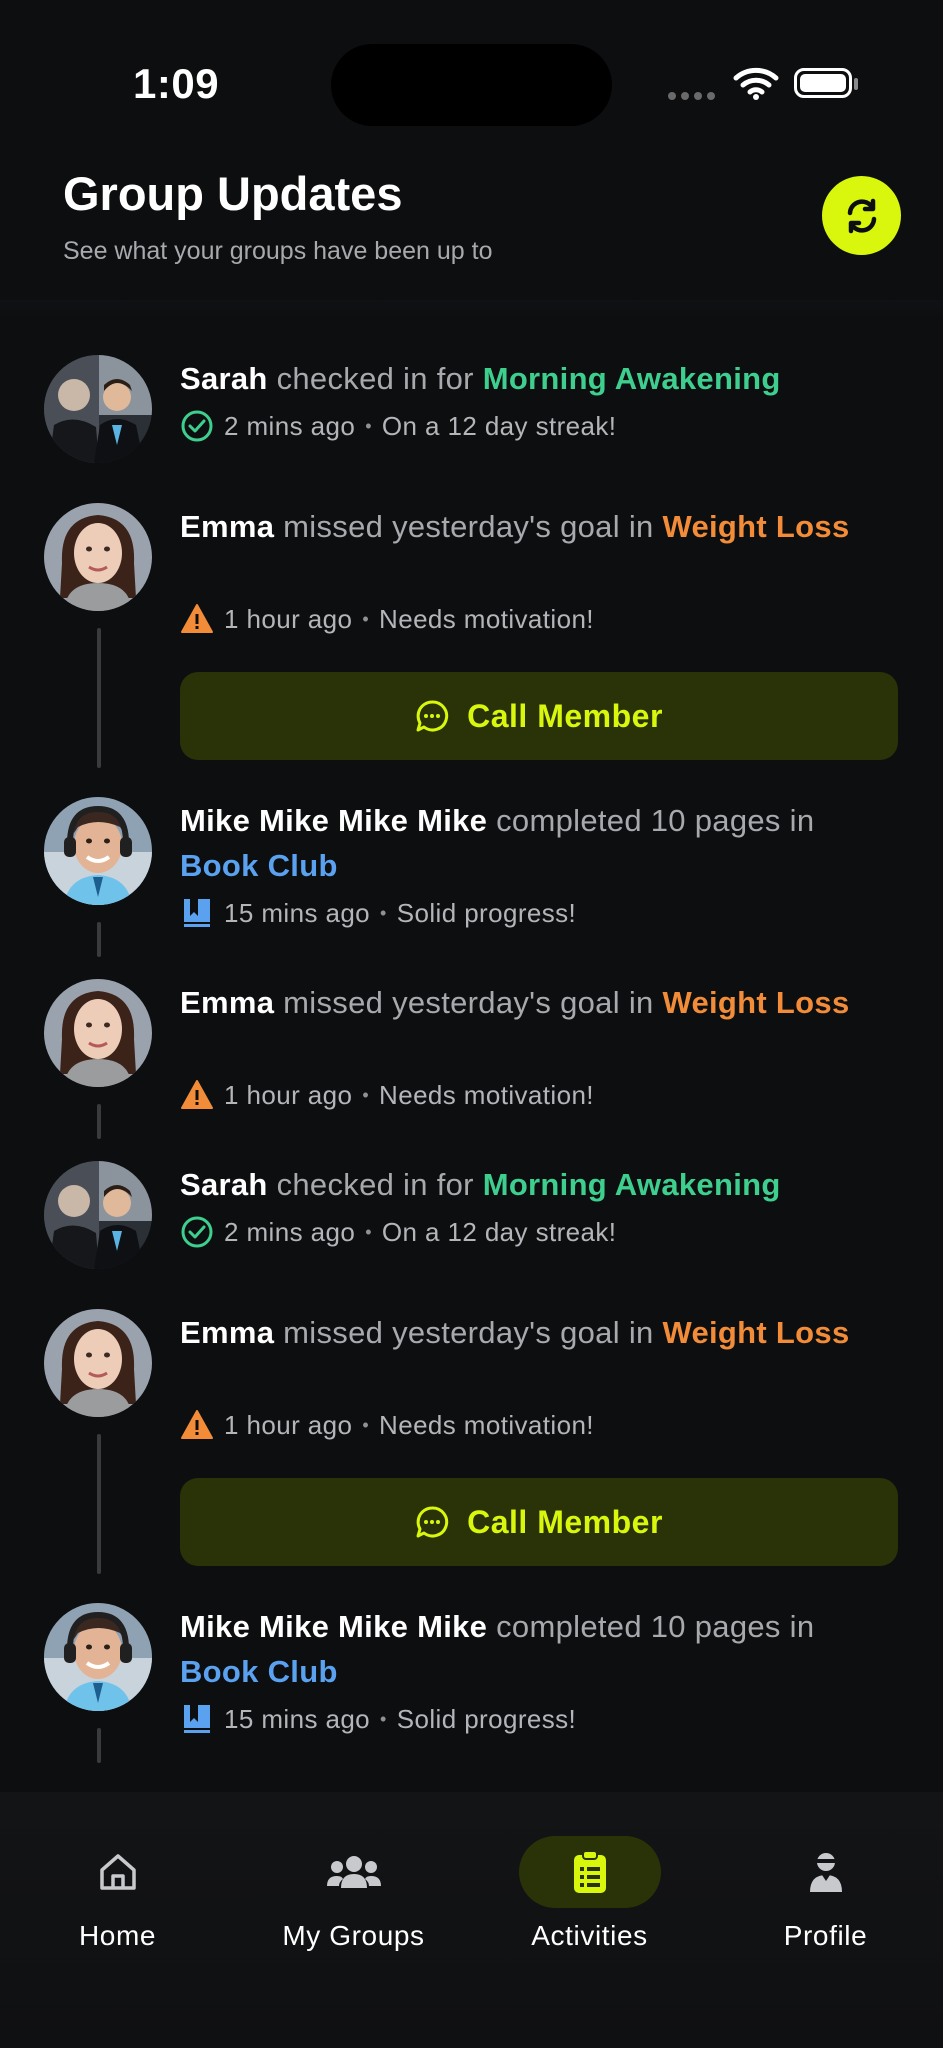 Image resolution: width=943 pixels, height=2048 pixels. Describe the element at coordinates (176, 83) in the screenshot. I see `status-time: 1:09` at that location.